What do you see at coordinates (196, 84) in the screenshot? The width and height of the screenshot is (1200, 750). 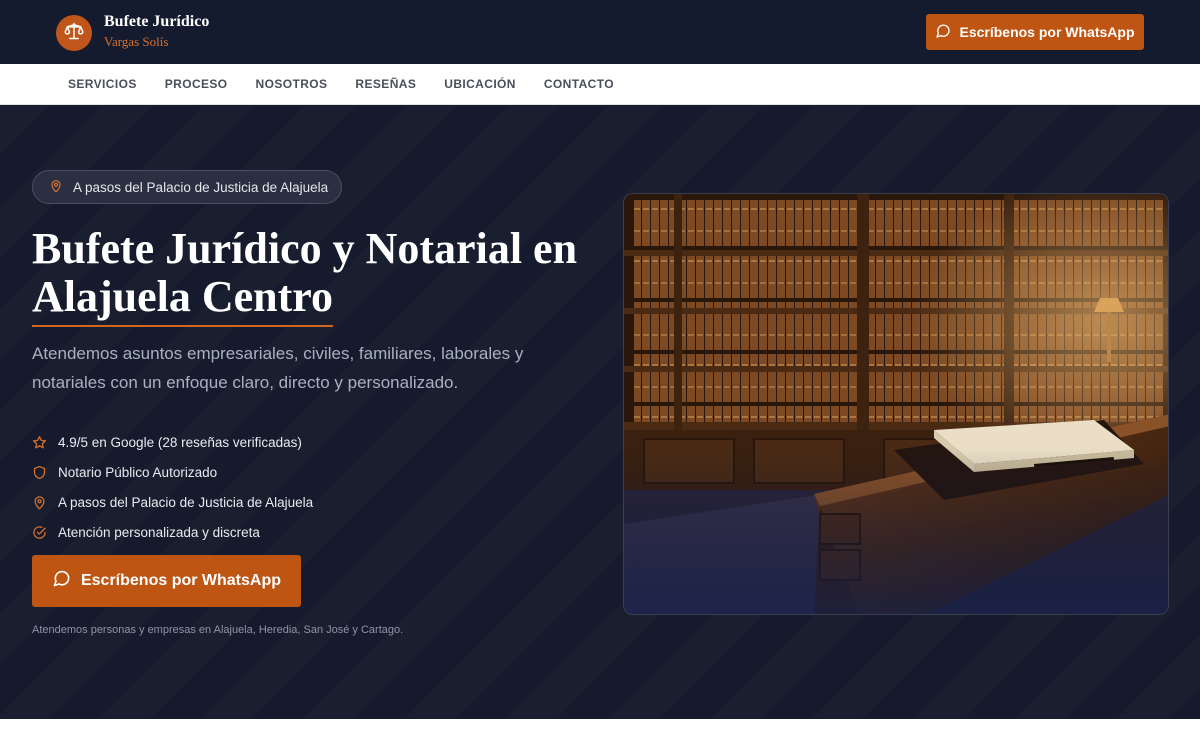 I see `nav-item-proceso: PROCESO` at bounding box center [196, 84].